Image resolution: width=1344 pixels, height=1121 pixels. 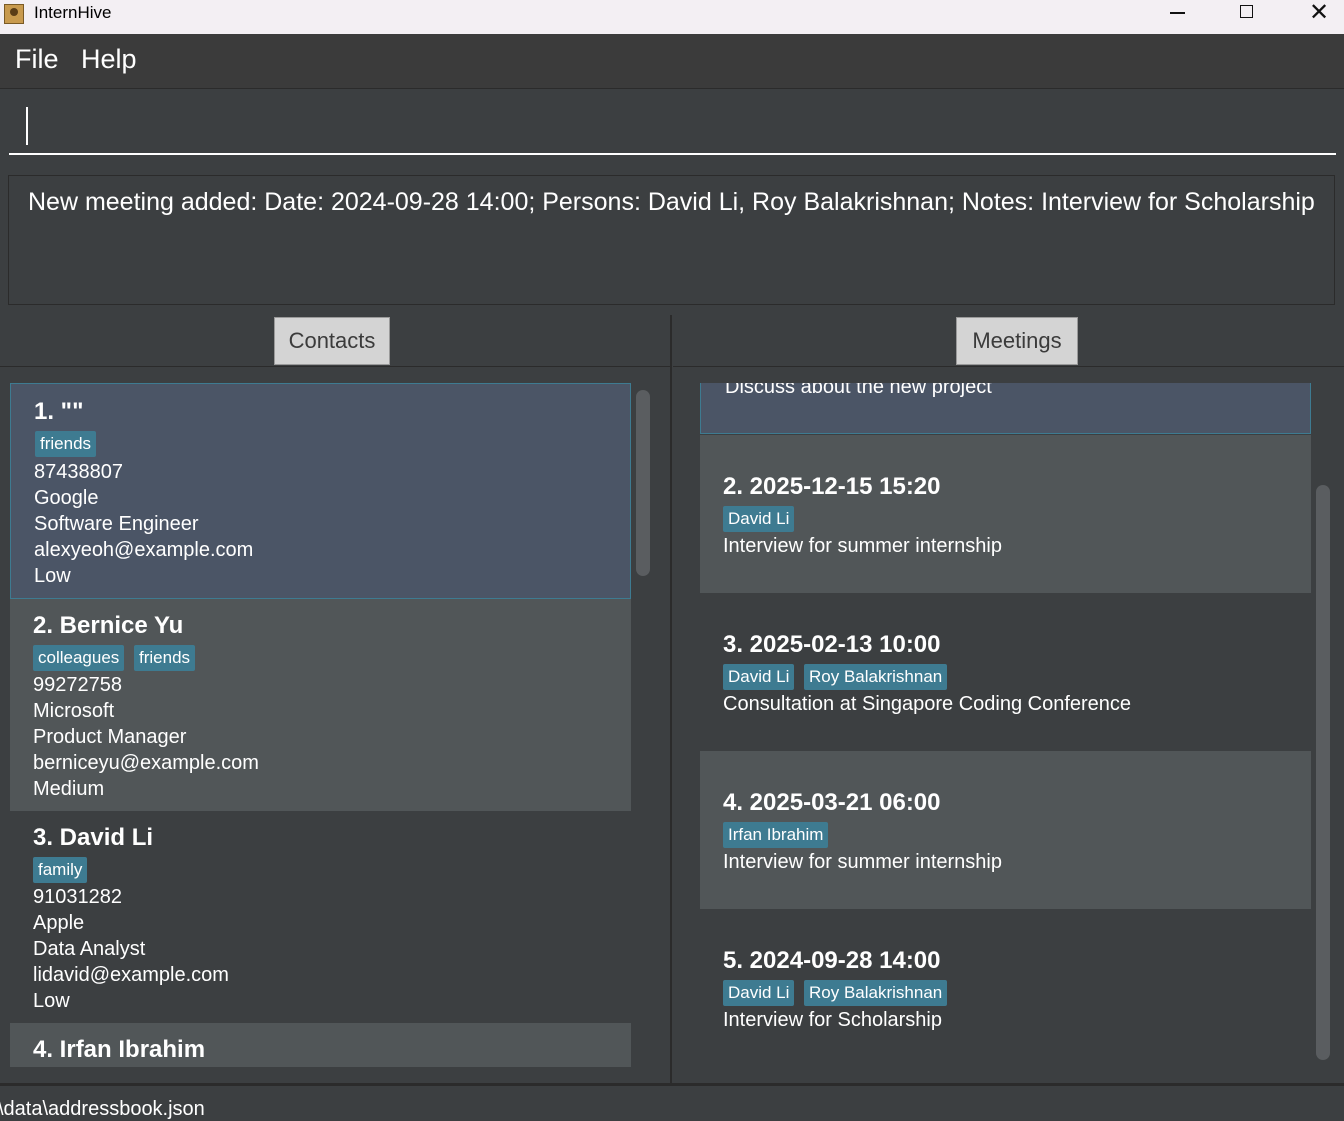 What do you see at coordinates (144, 550) in the screenshot?
I see `contact-email: alexyeoh@example.com` at bounding box center [144, 550].